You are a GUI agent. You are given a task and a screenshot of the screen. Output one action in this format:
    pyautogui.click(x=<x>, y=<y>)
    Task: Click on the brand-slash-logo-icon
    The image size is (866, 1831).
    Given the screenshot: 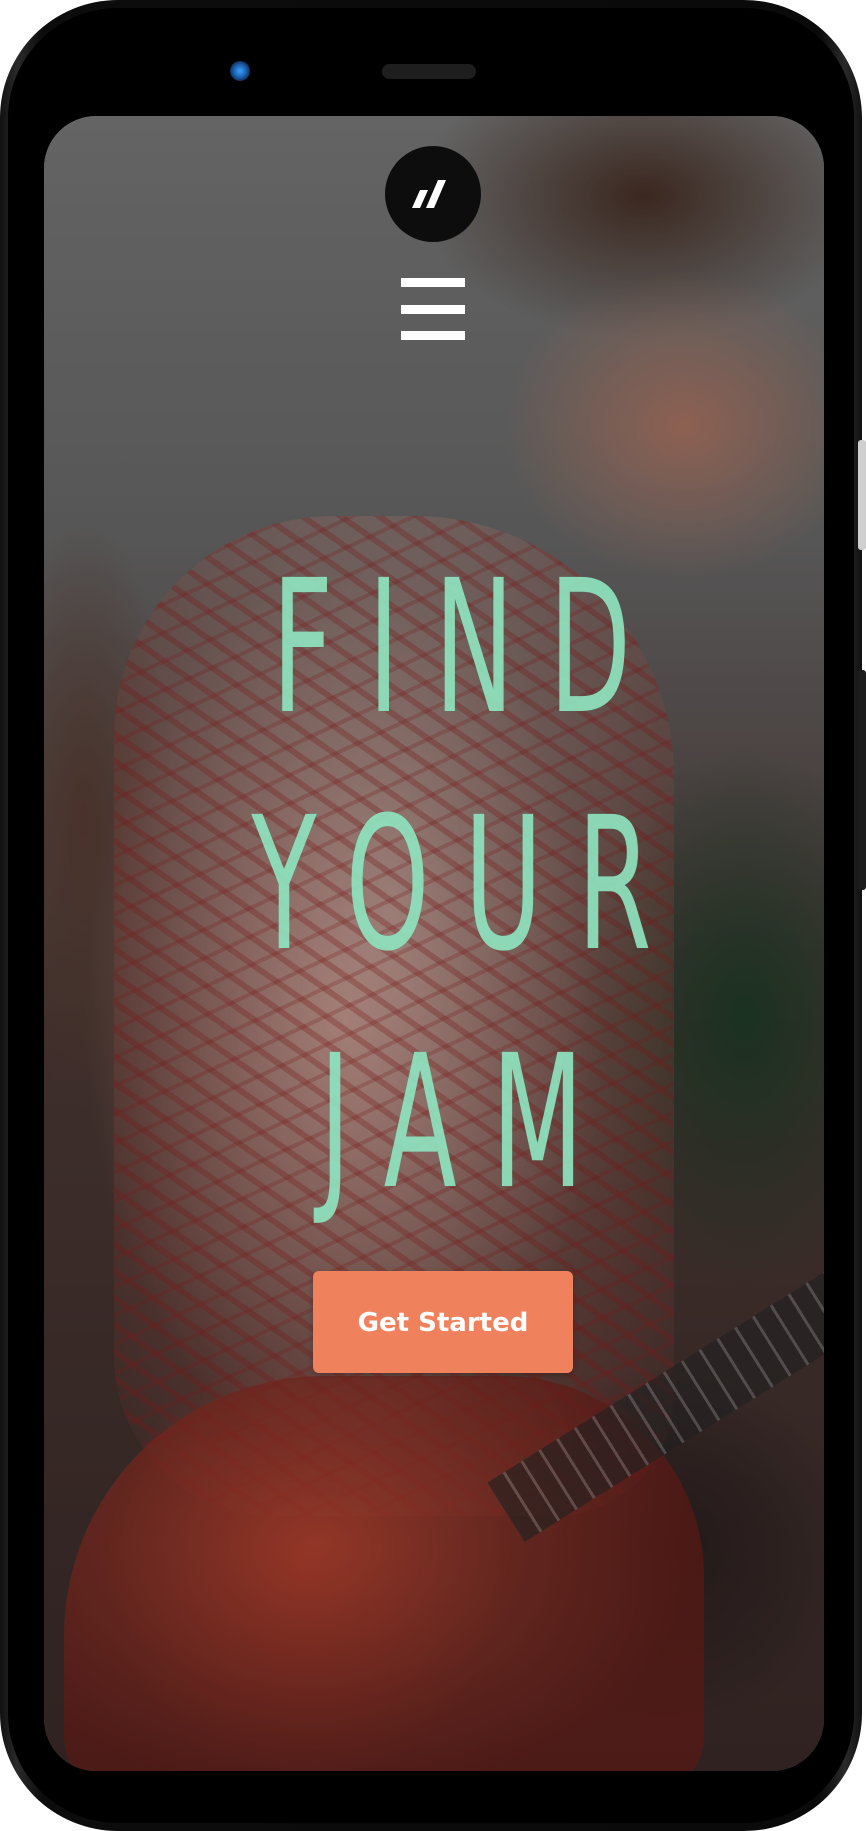 What is the action you would take?
    pyautogui.click(x=433, y=194)
    